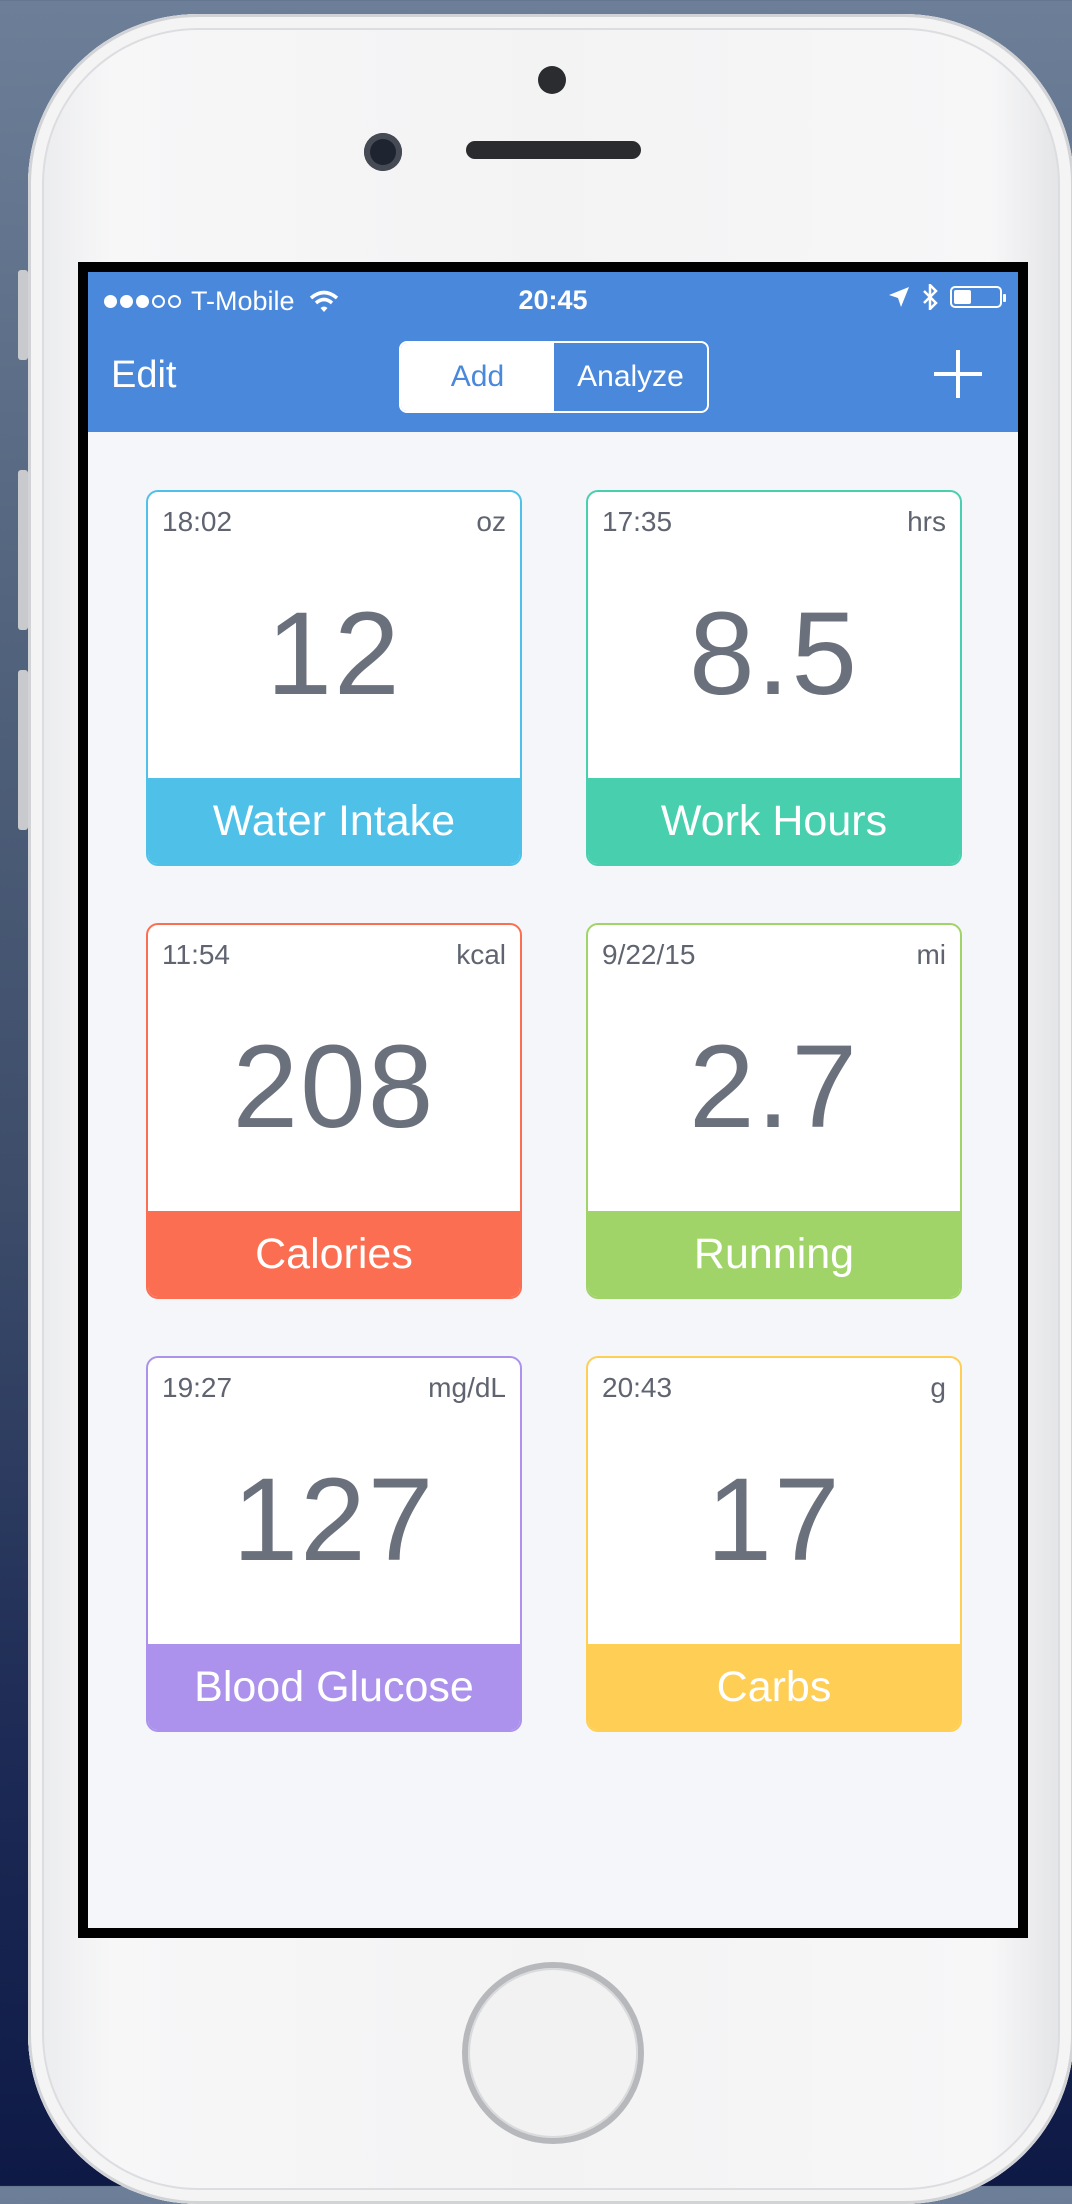 This screenshot has height=2204, width=1072. I want to click on last-entry-time: 11:54, so click(196, 954).